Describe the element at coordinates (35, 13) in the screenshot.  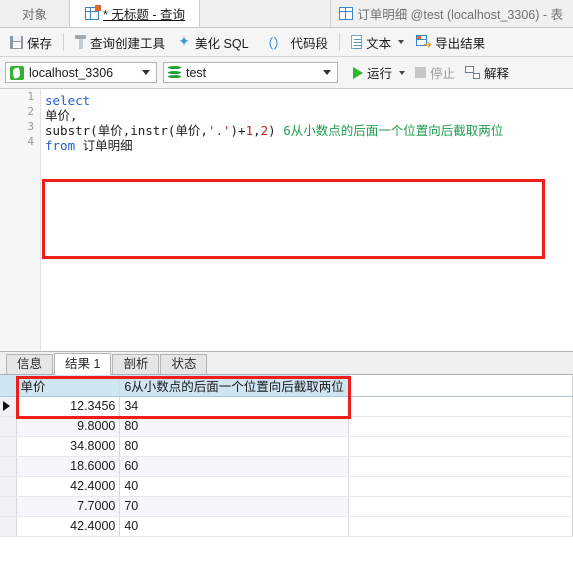
I see `tab-object: 对象` at that location.